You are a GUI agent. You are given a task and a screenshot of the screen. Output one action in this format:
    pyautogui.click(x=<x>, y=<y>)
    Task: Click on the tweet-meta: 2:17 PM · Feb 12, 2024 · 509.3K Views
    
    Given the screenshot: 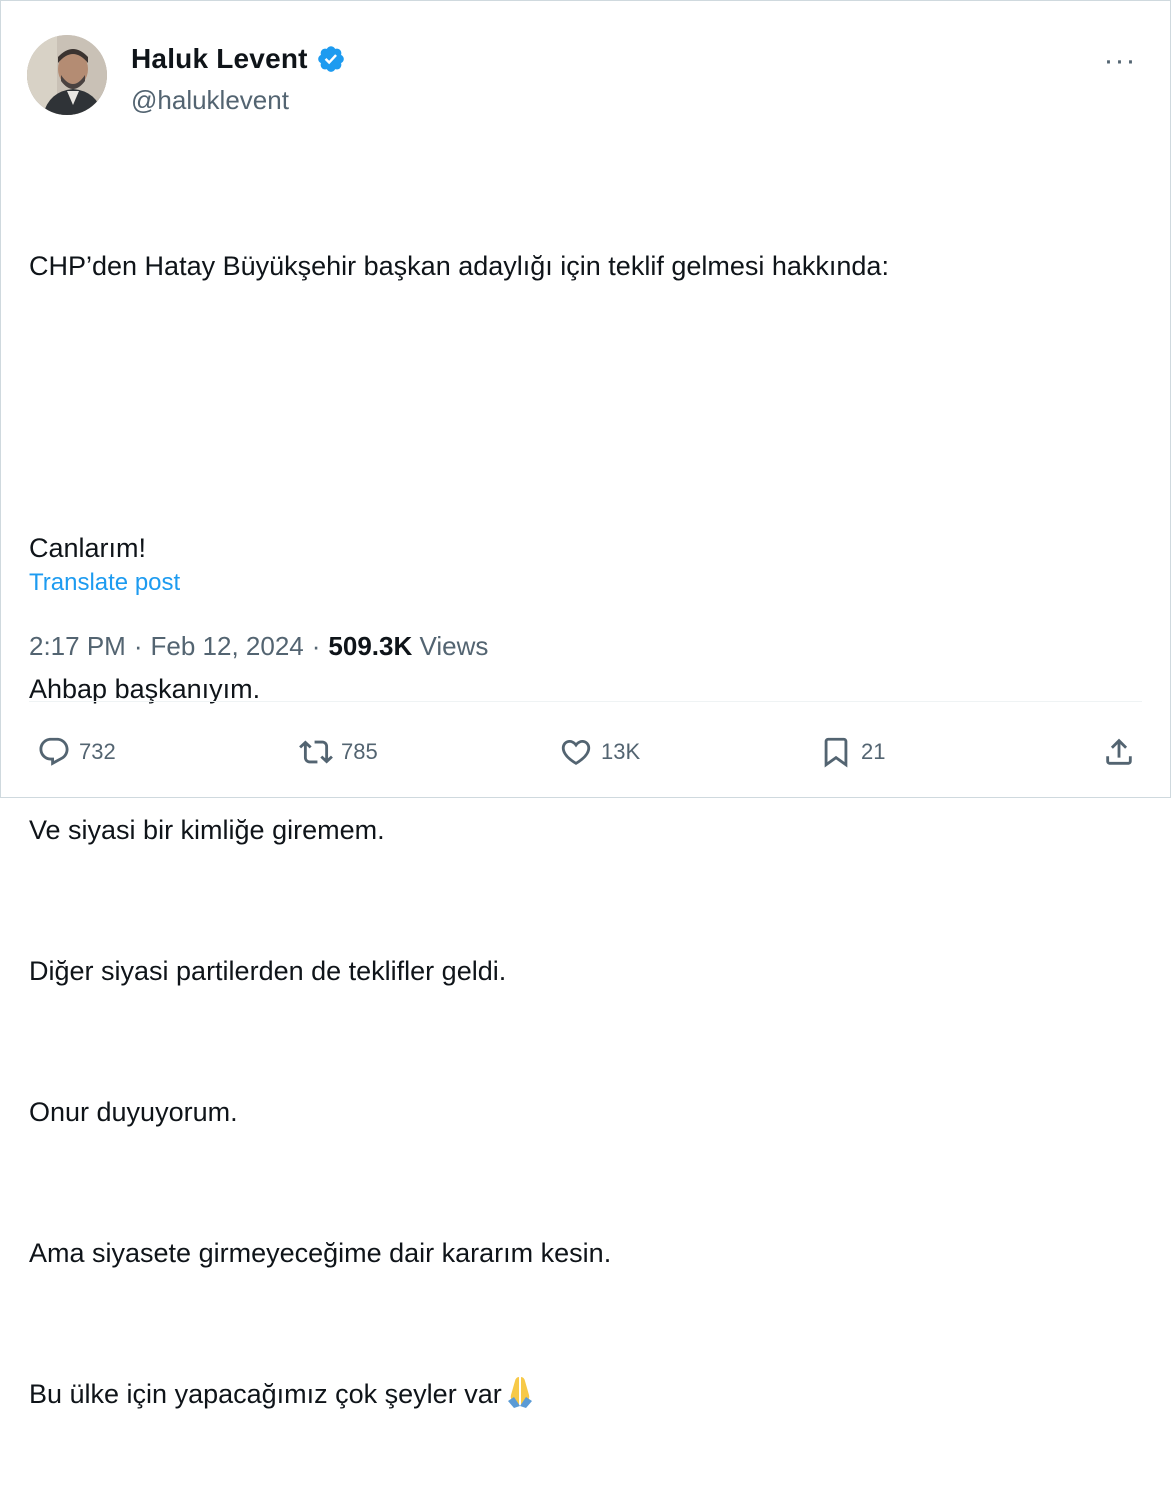 What is the action you would take?
    pyautogui.click(x=258, y=646)
    